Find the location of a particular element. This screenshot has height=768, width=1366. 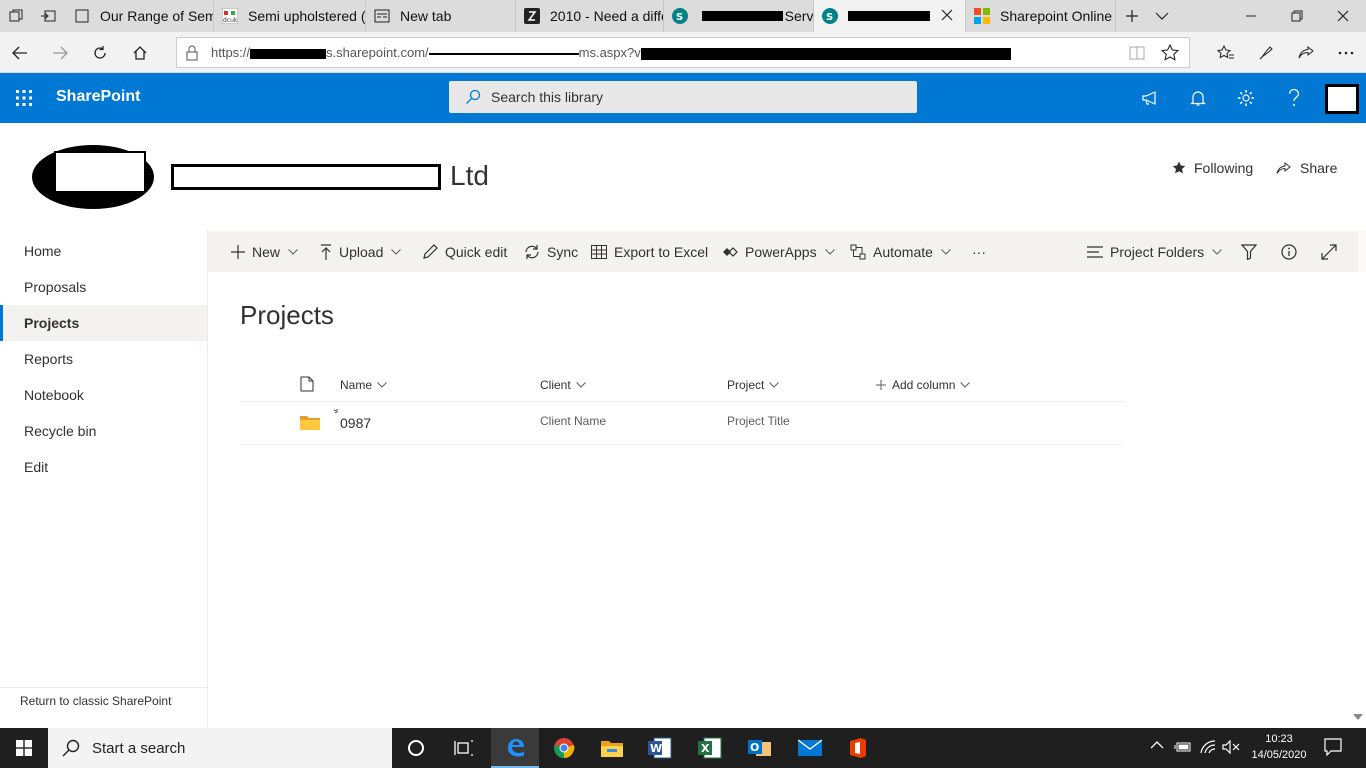

set-aside-tabs-icon is located at coordinates (48, 16).